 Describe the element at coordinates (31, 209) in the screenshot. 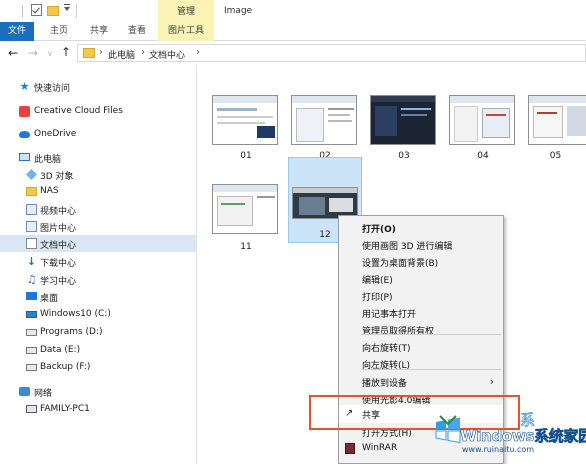

I see `video-folder-icon` at that location.